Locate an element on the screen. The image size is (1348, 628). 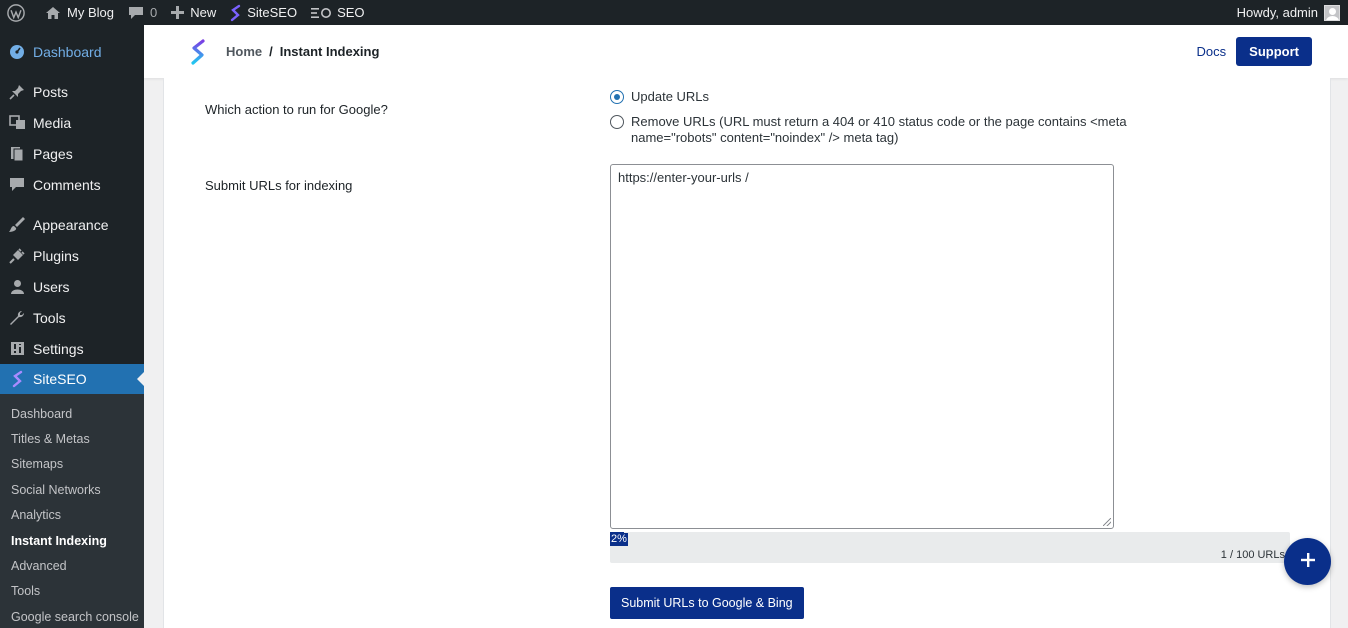
sidebar-item-label: Tools is located at coordinates (49, 317).